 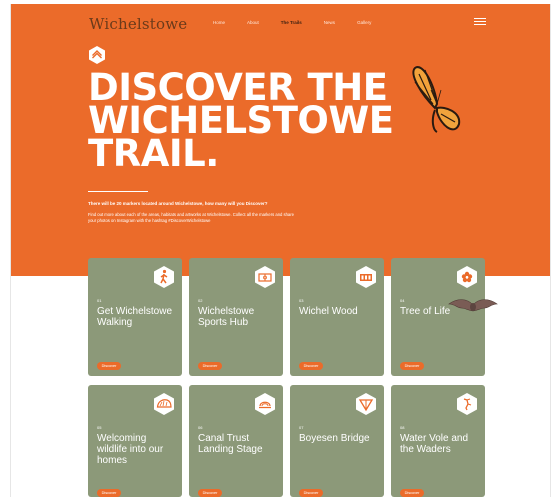 What do you see at coordinates (402, 300) in the screenshot?
I see `card-number: 04` at bounding box center [402, 300].